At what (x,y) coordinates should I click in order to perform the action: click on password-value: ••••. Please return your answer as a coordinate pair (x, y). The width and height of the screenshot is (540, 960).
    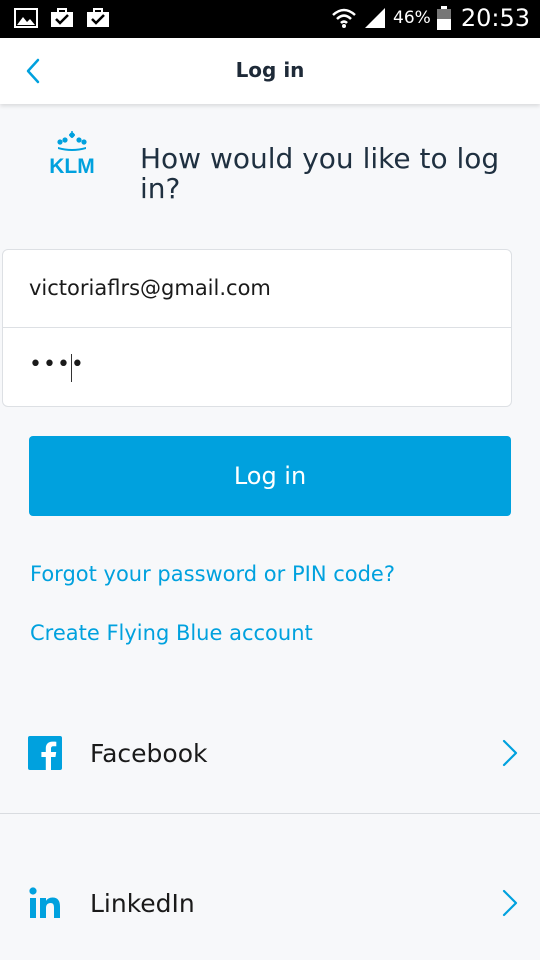
    Looking at the image, I should click on (57, 364).